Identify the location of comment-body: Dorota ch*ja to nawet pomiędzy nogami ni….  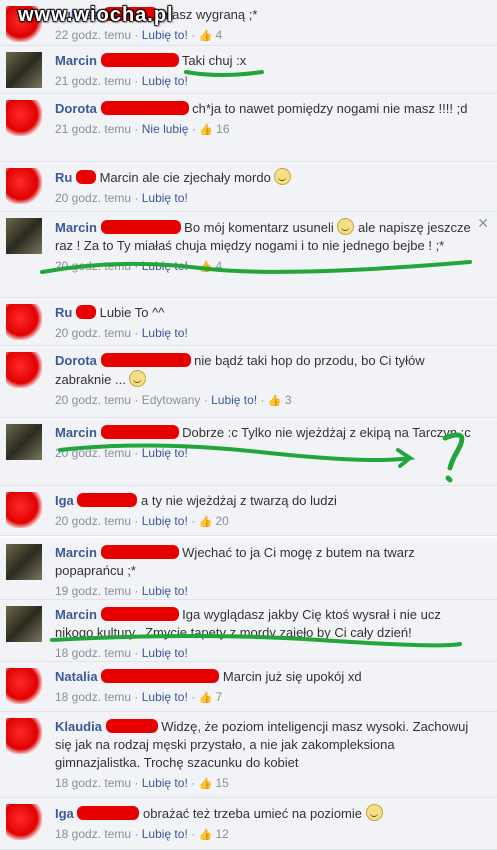
(266, 119).